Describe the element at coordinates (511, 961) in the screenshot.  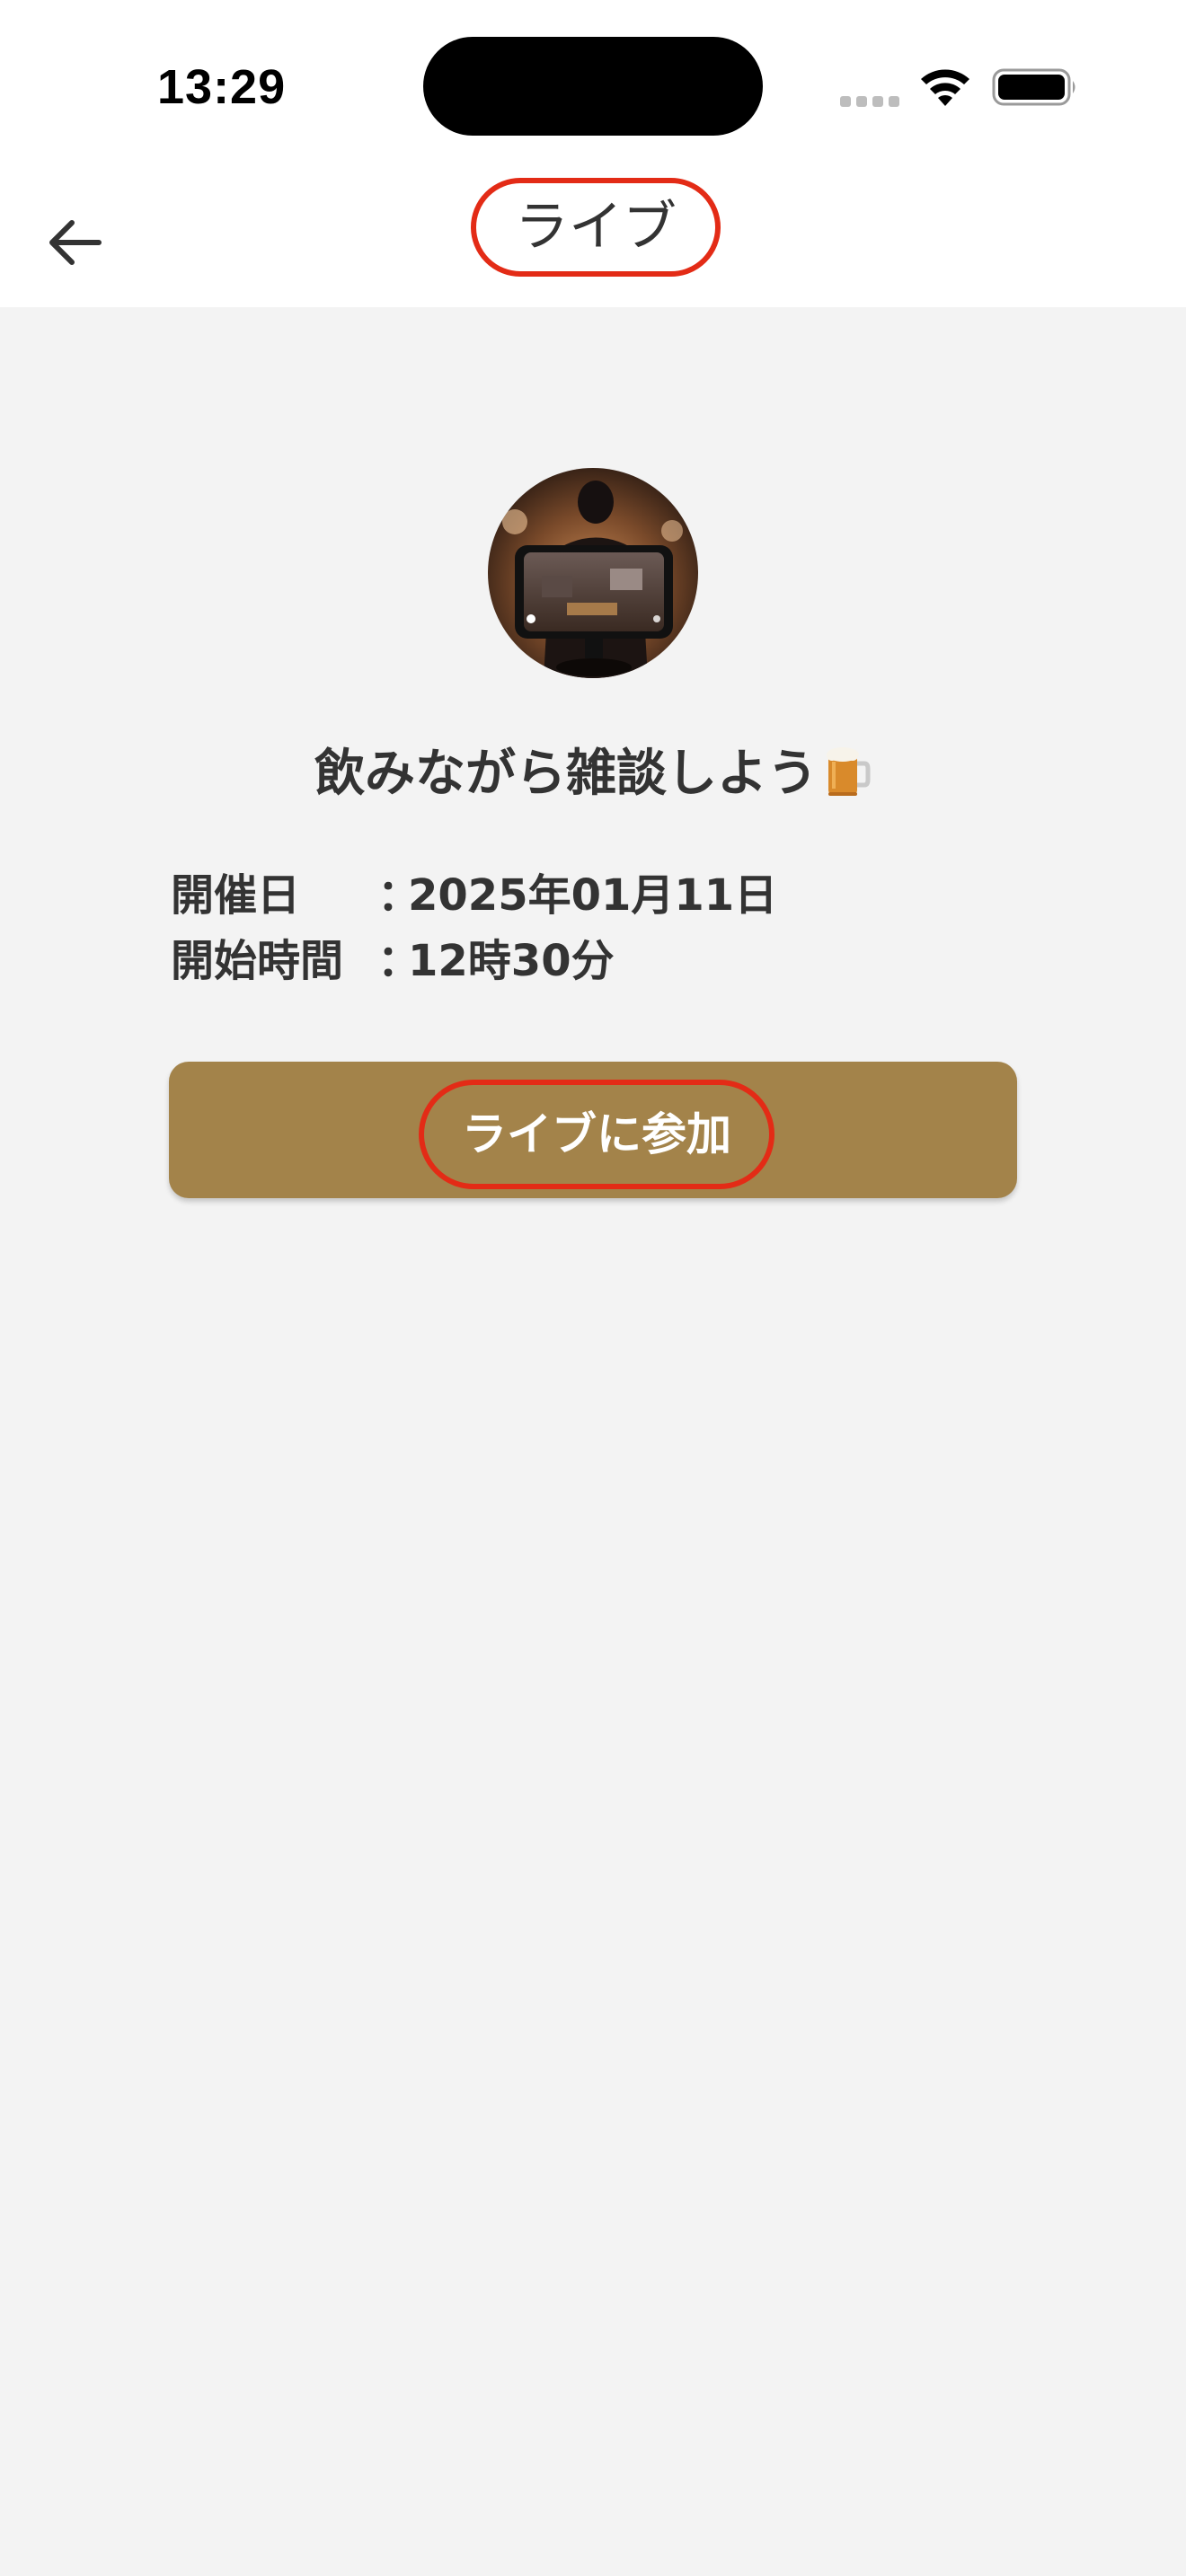
I see `start-time-value: 12時30分` at that location.